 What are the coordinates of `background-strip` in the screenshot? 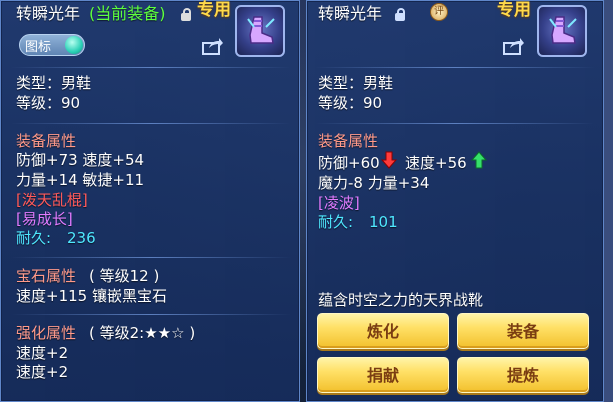 It's located at (608, 201).